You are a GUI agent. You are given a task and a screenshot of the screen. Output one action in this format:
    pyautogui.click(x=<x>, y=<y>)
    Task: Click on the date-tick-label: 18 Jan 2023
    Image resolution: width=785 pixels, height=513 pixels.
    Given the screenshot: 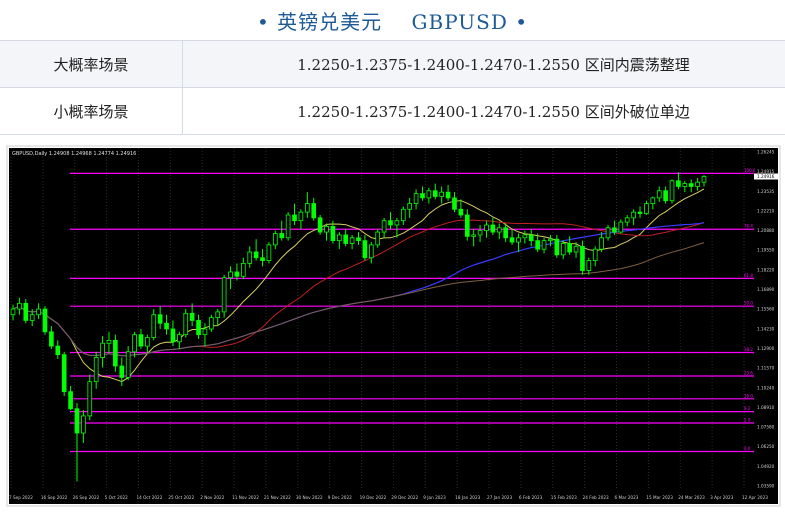 What is the action you would take?
    pyautogui.click(x=467, y=497)
    